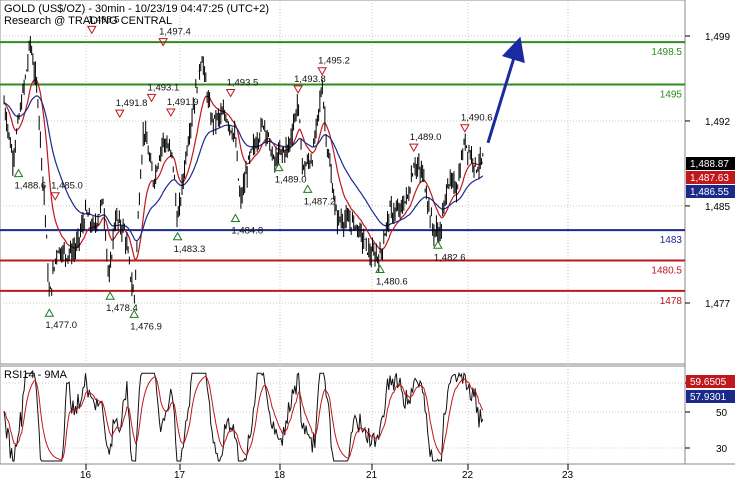 The height and width of the screenshot is (480, 735). I want to click on rsi-title: RSI14 - 9MA, so click(36, 375).